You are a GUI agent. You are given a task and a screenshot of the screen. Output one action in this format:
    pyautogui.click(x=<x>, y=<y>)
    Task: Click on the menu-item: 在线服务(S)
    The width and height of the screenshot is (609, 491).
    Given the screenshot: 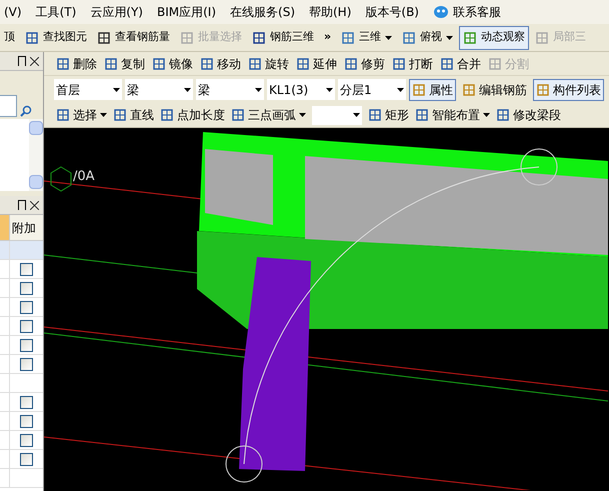 What is the action you would take?
    pyautogui.click(x=262, y=12)
    